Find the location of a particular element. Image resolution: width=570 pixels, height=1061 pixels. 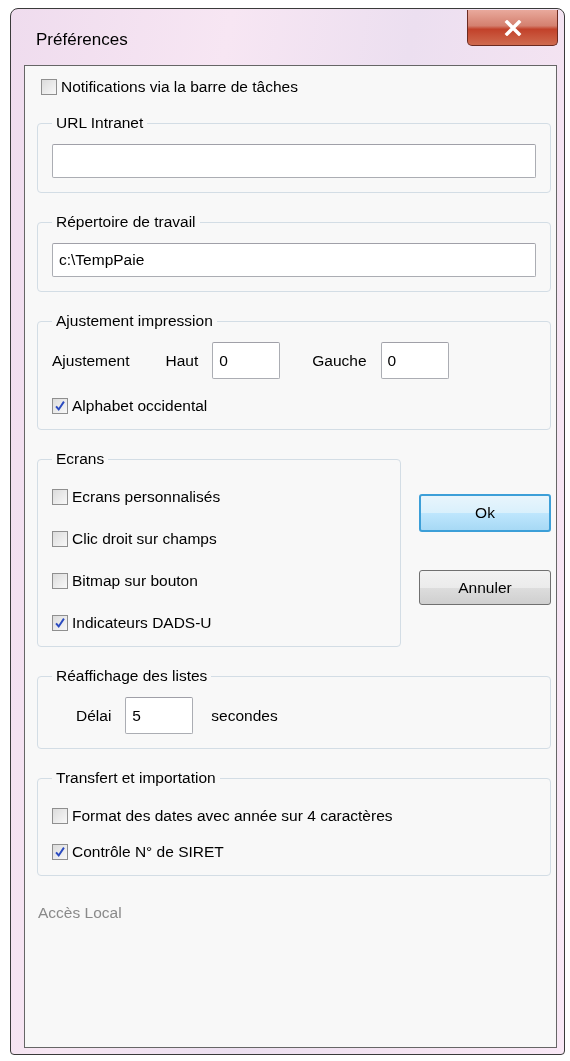

close-button is located at coordinates (512, 28).